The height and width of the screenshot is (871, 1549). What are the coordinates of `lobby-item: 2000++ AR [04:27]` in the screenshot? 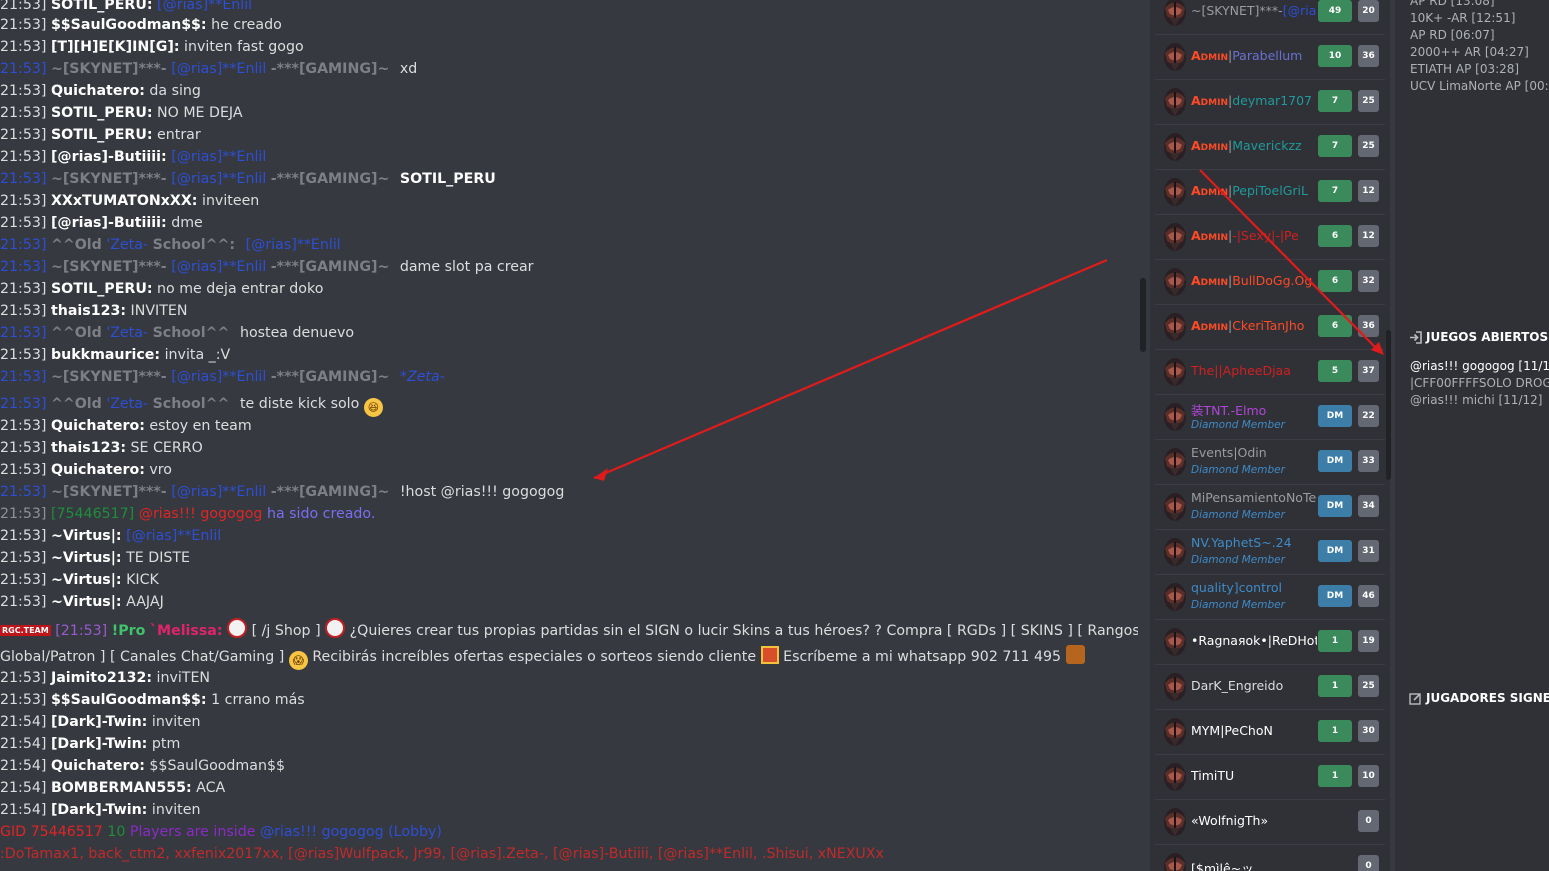 It's located at (1469, 52).